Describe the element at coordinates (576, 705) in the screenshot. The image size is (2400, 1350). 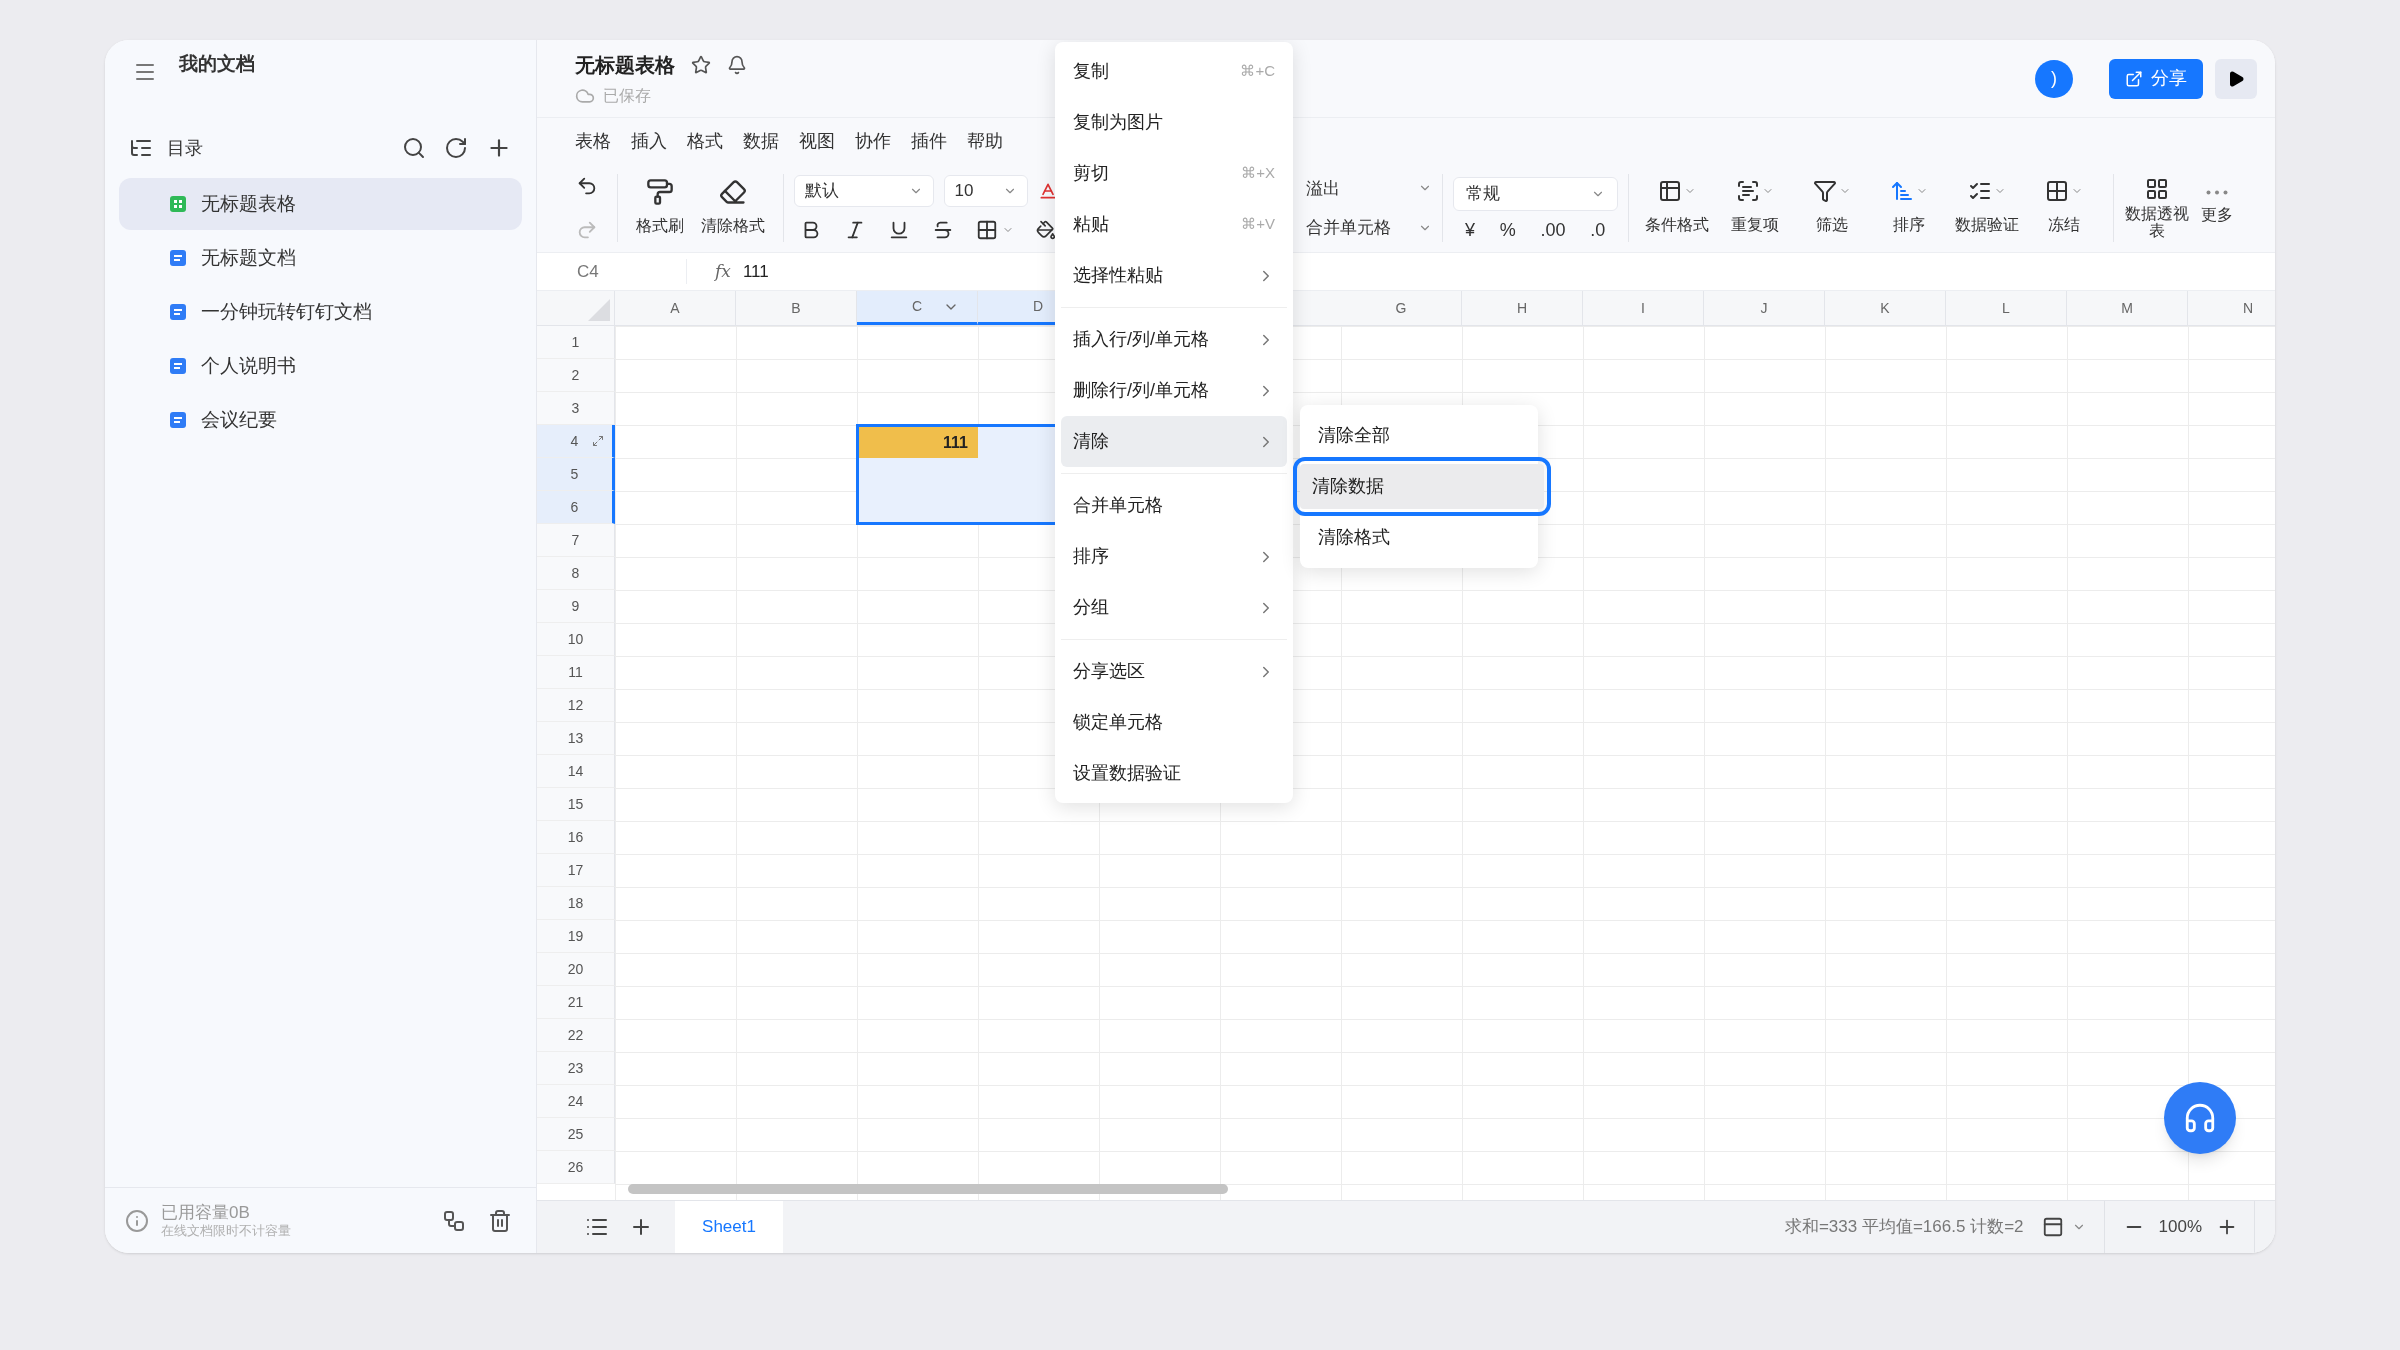
I see `row-header: 12` at that location.